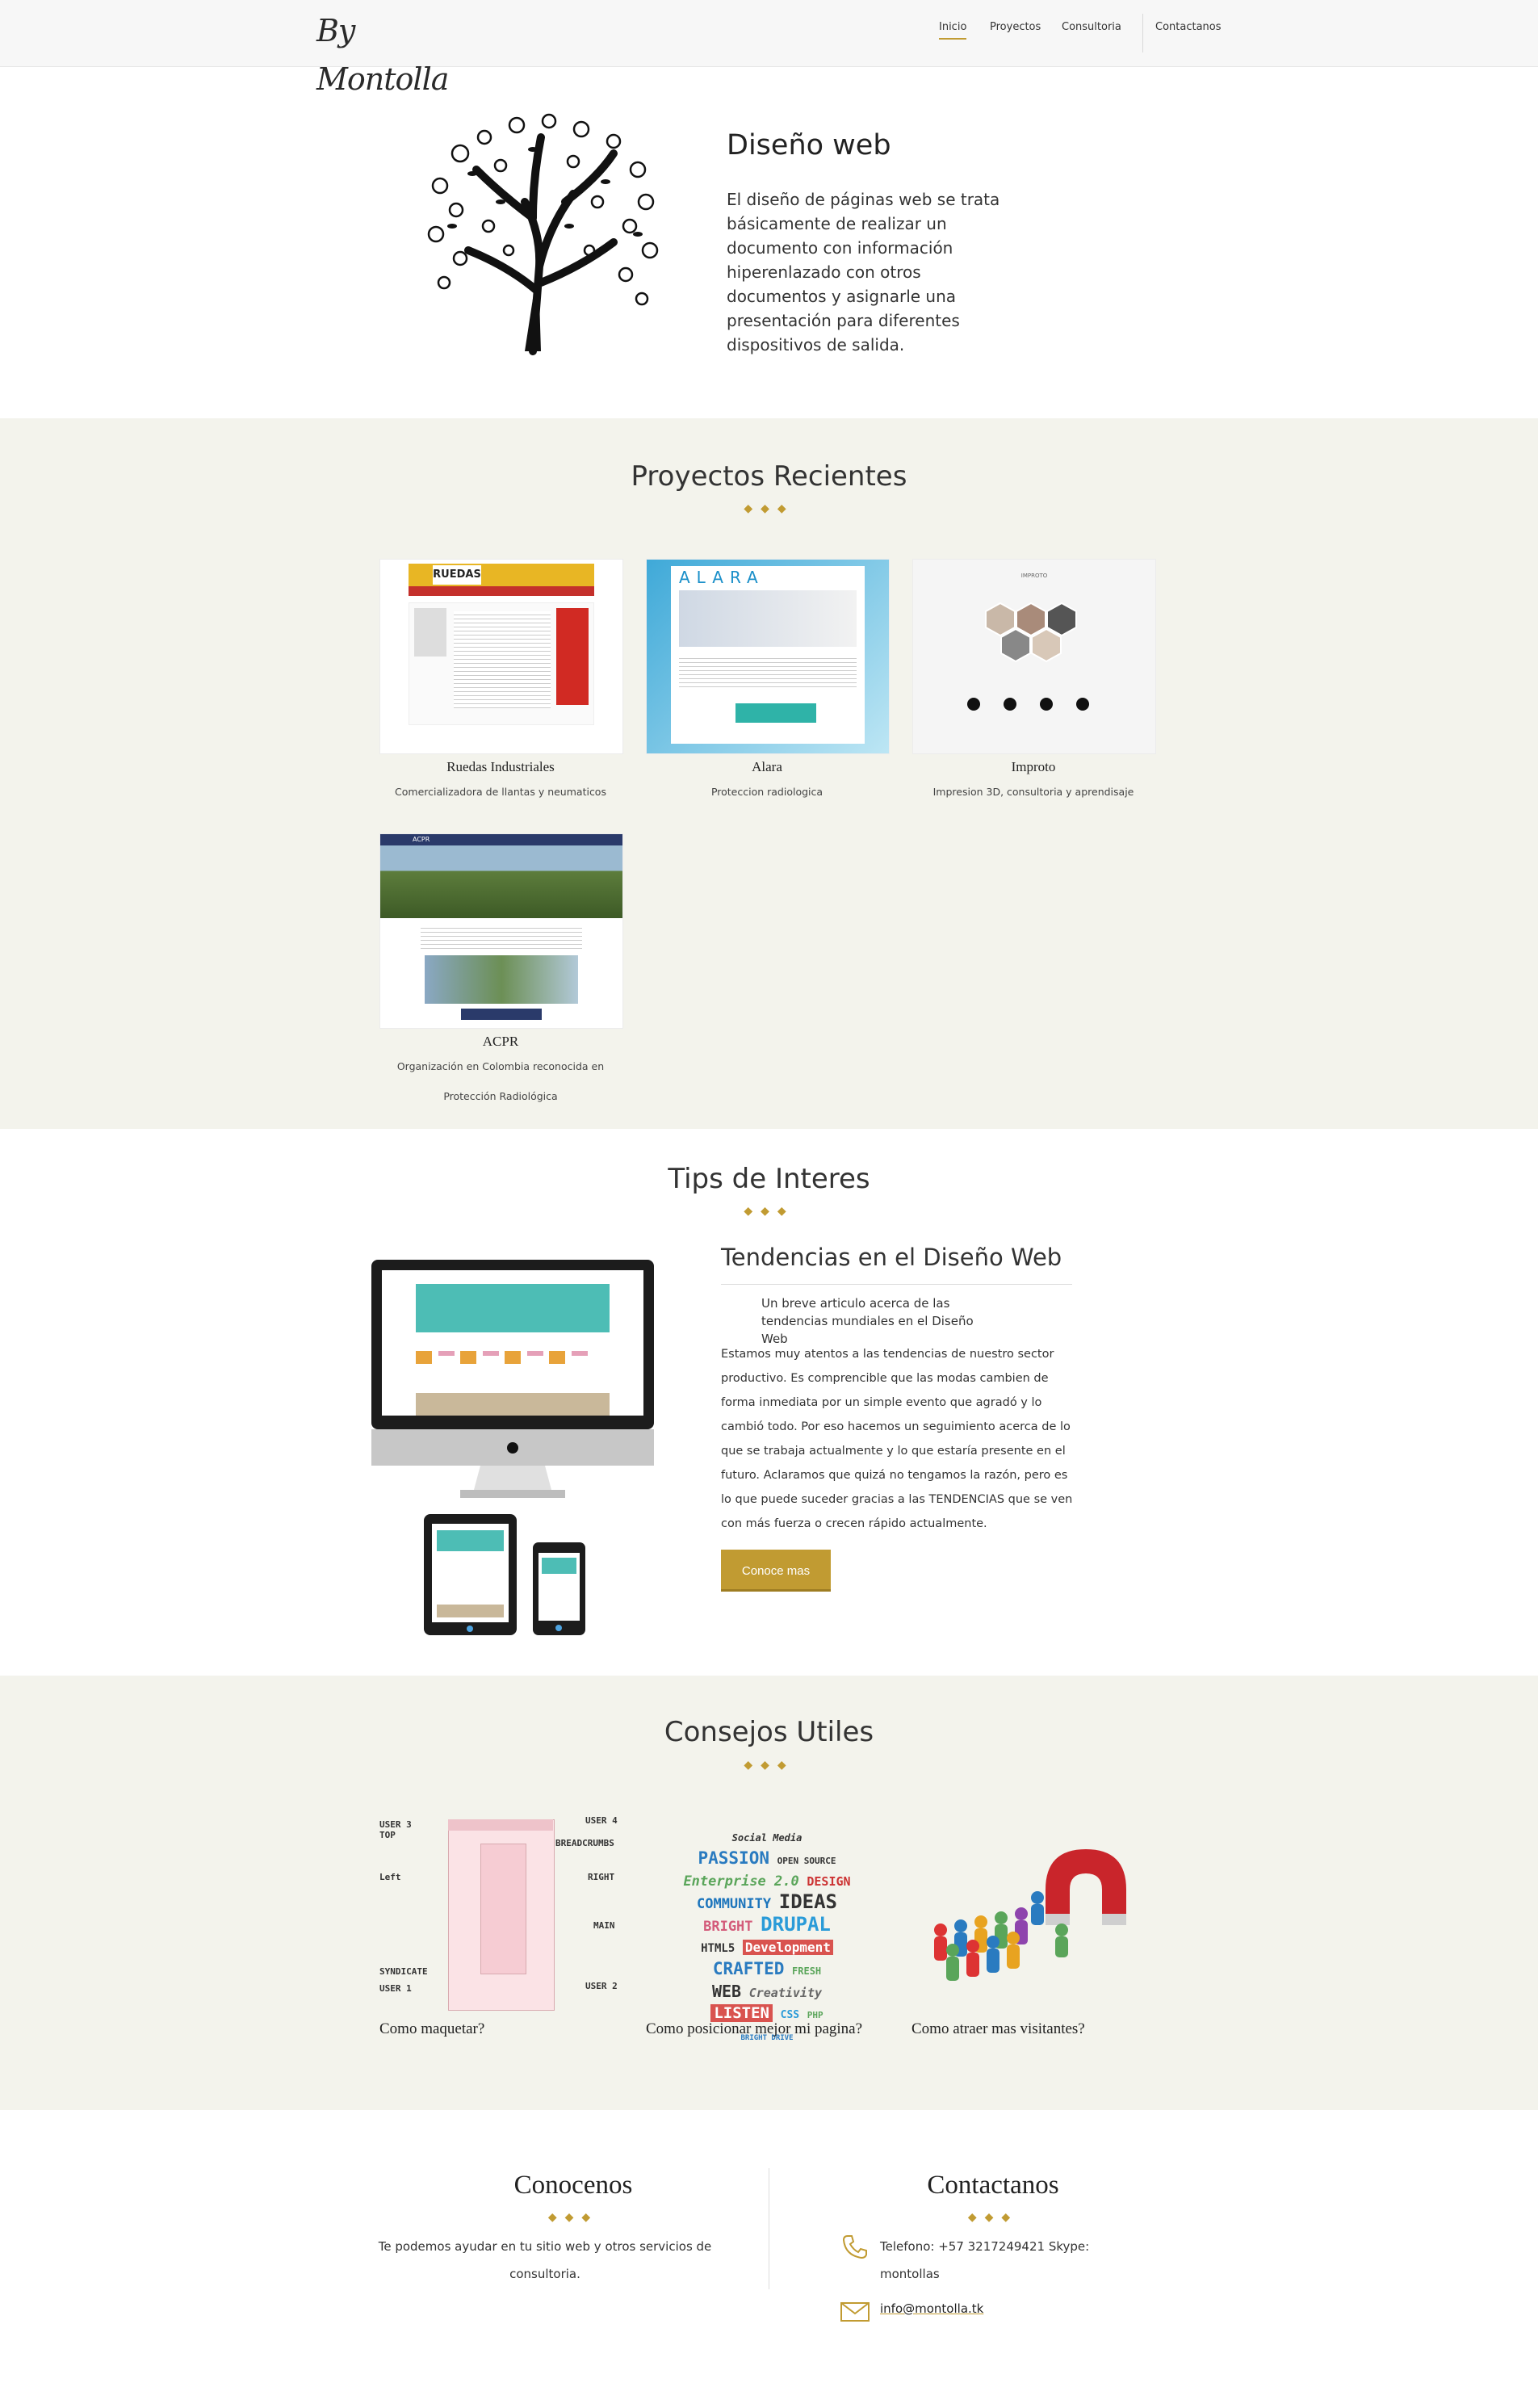 The width and height of the screenshot is (1538, 2408). What do you see at coordinates (855, 2312) in the screenshot?
I see `envelope-icon` at bounding box center [855, 2312].